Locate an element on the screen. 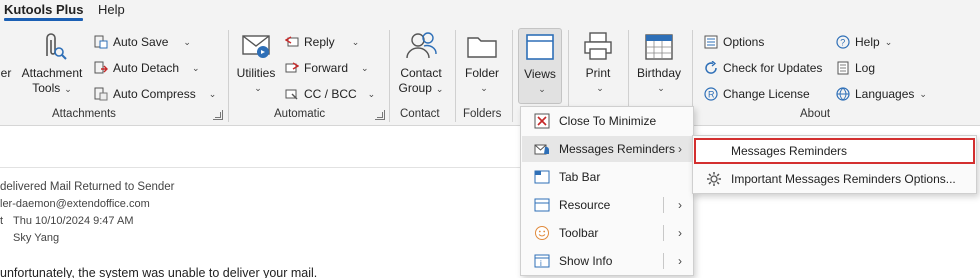 The width and height of the screenshot is (980, 278). auto-compress-icon is located at coordinates (101, 94).